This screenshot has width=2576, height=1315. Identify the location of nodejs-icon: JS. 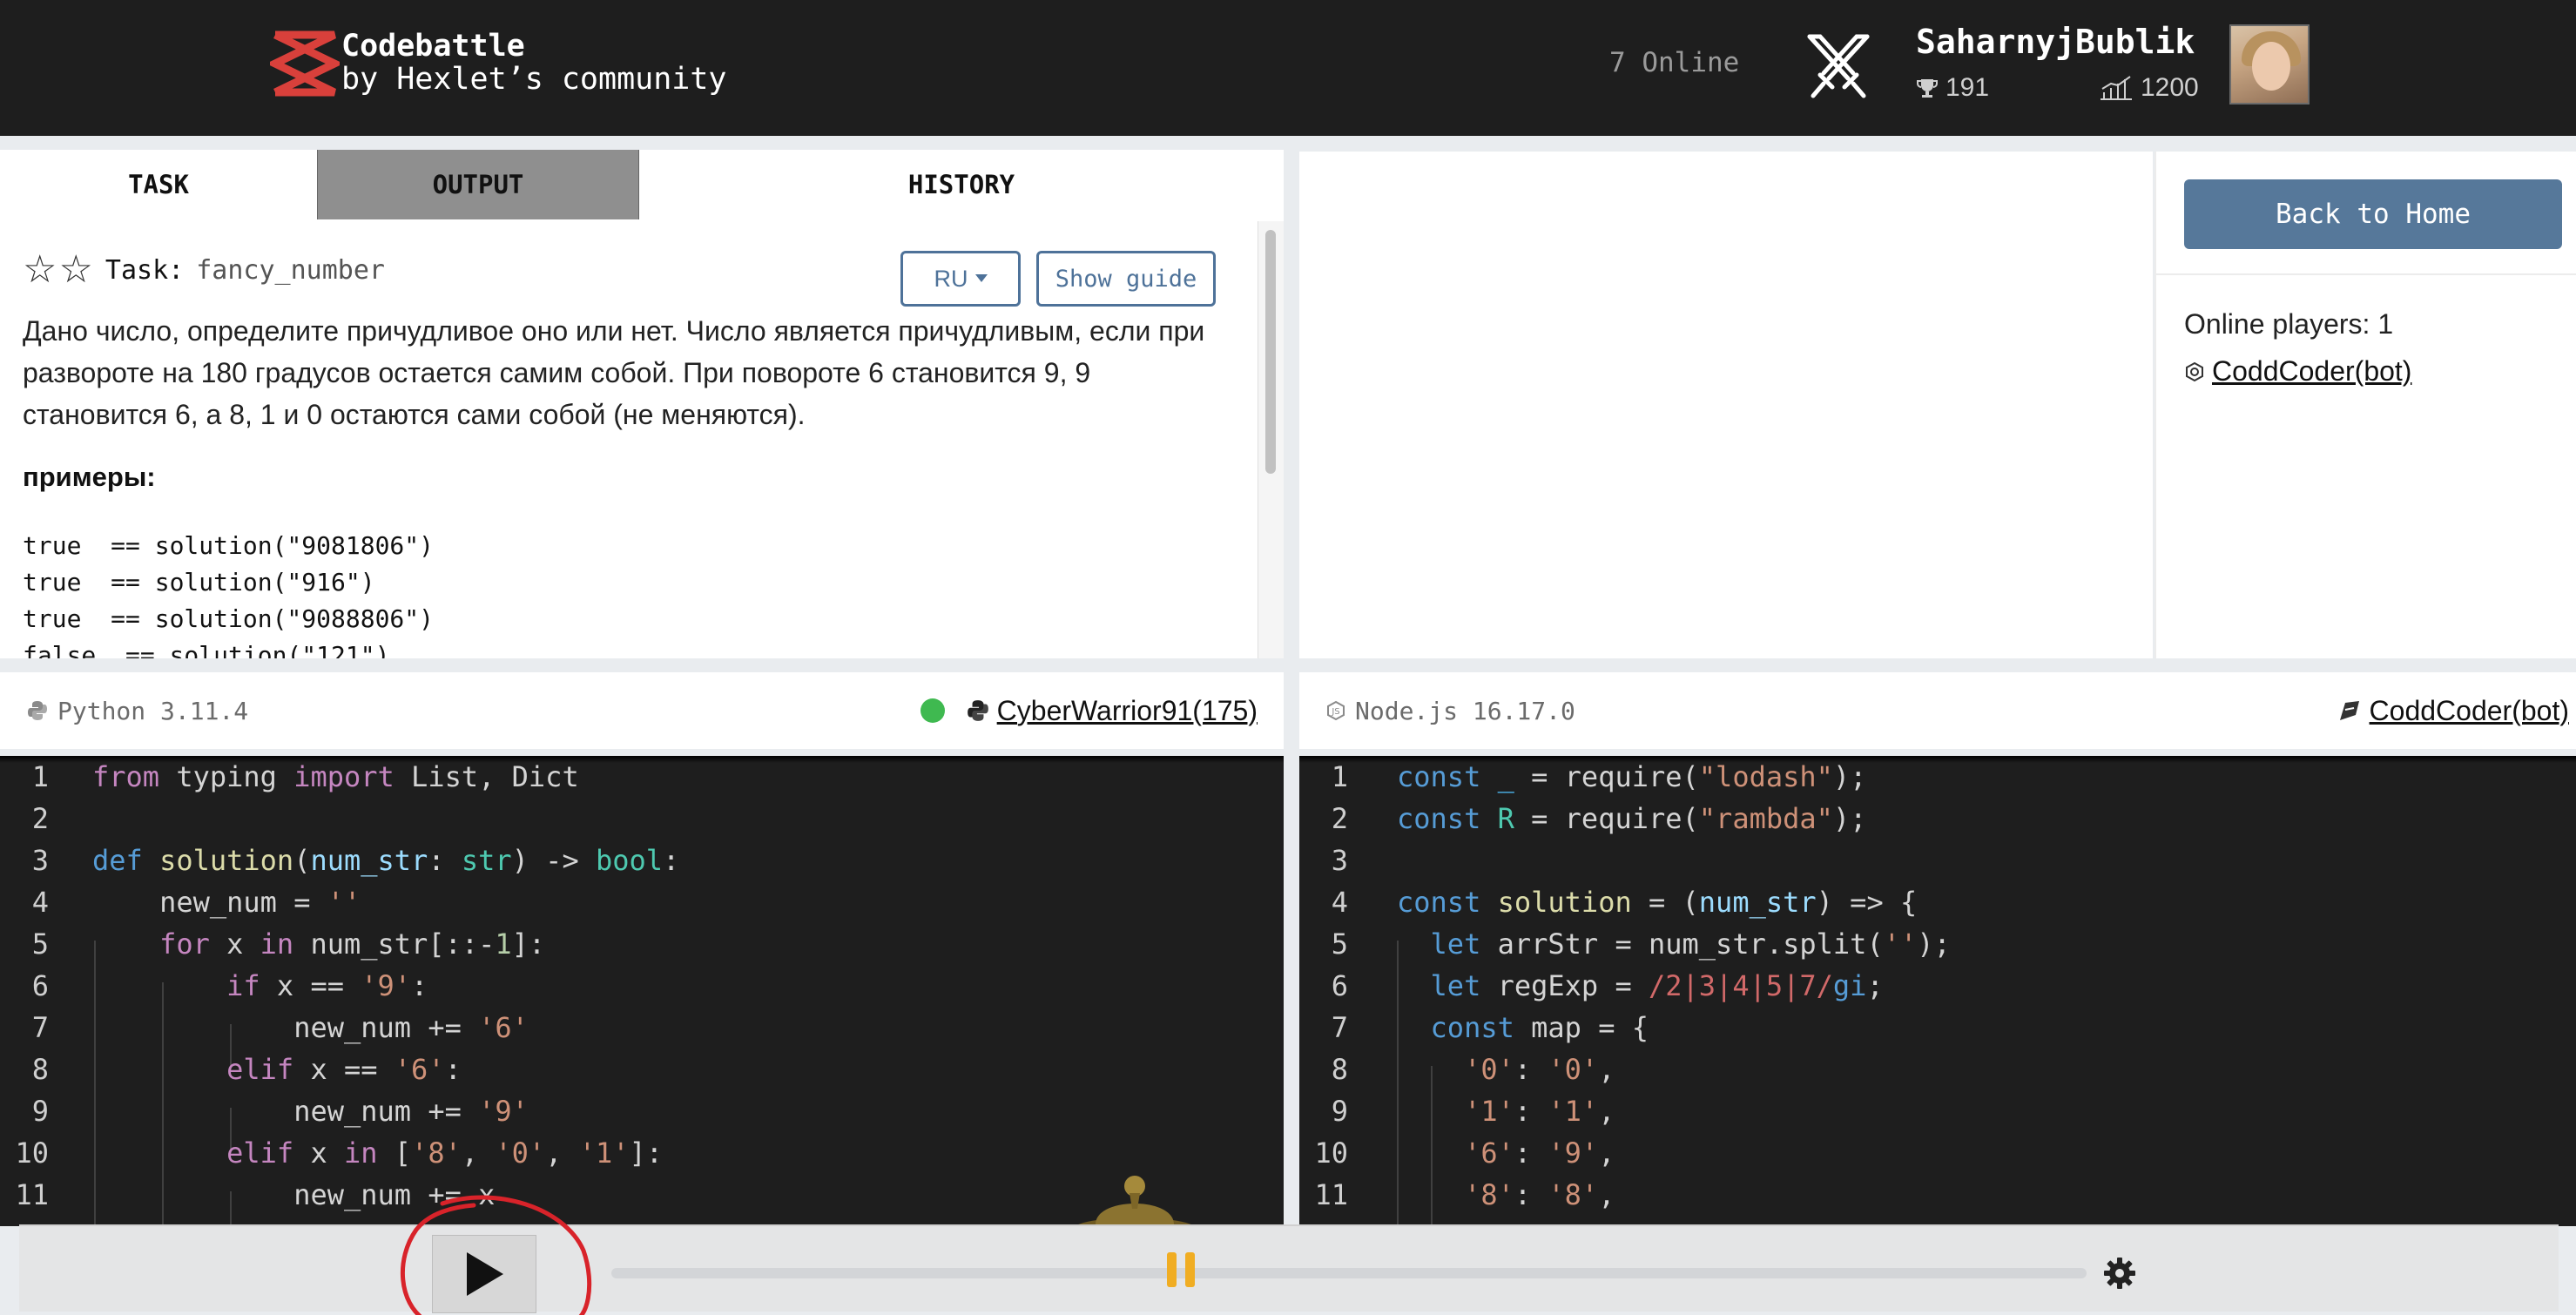
(1336, 710).